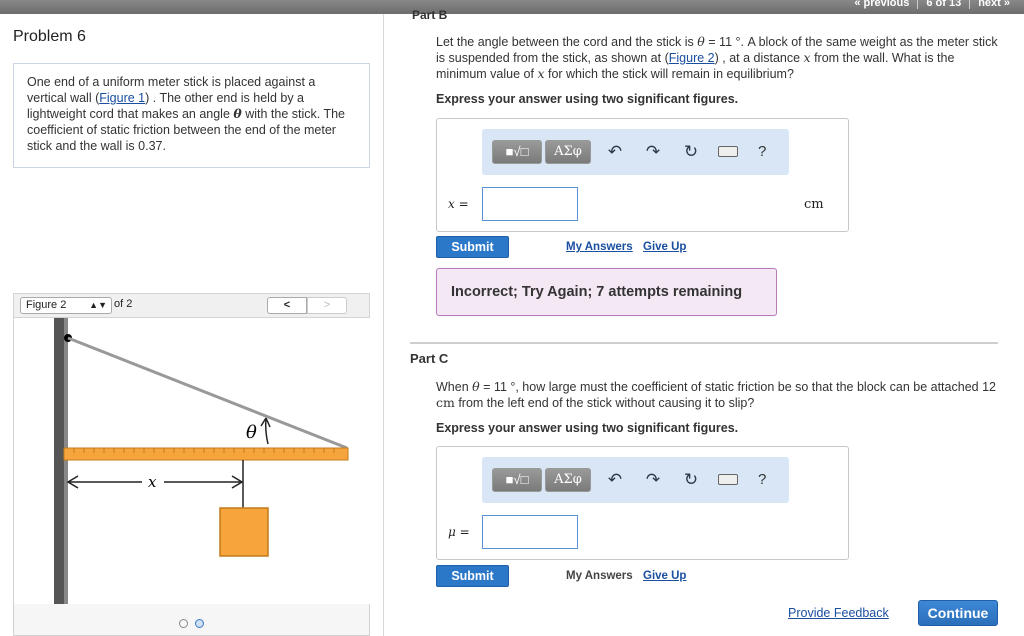 This screenshot has width=1024, height=636. I want to click on figure-pager, so click(191, 625).